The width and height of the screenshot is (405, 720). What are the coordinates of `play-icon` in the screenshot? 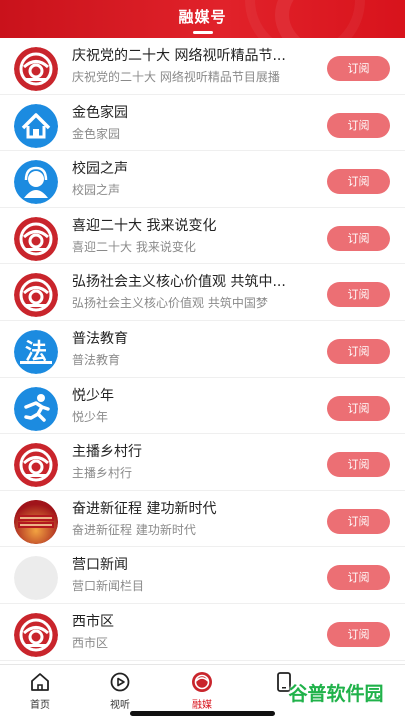 It's located at (120, 682).